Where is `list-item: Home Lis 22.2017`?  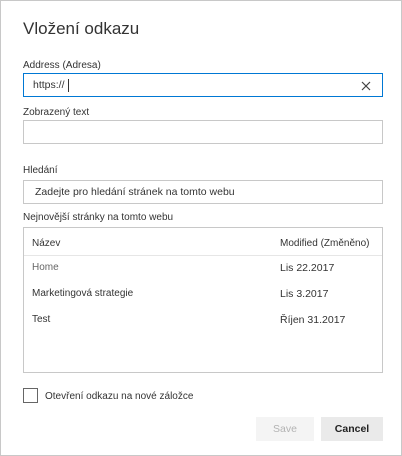
list-item: Home Lis 22.2017 is located at coordinates (203, 269).